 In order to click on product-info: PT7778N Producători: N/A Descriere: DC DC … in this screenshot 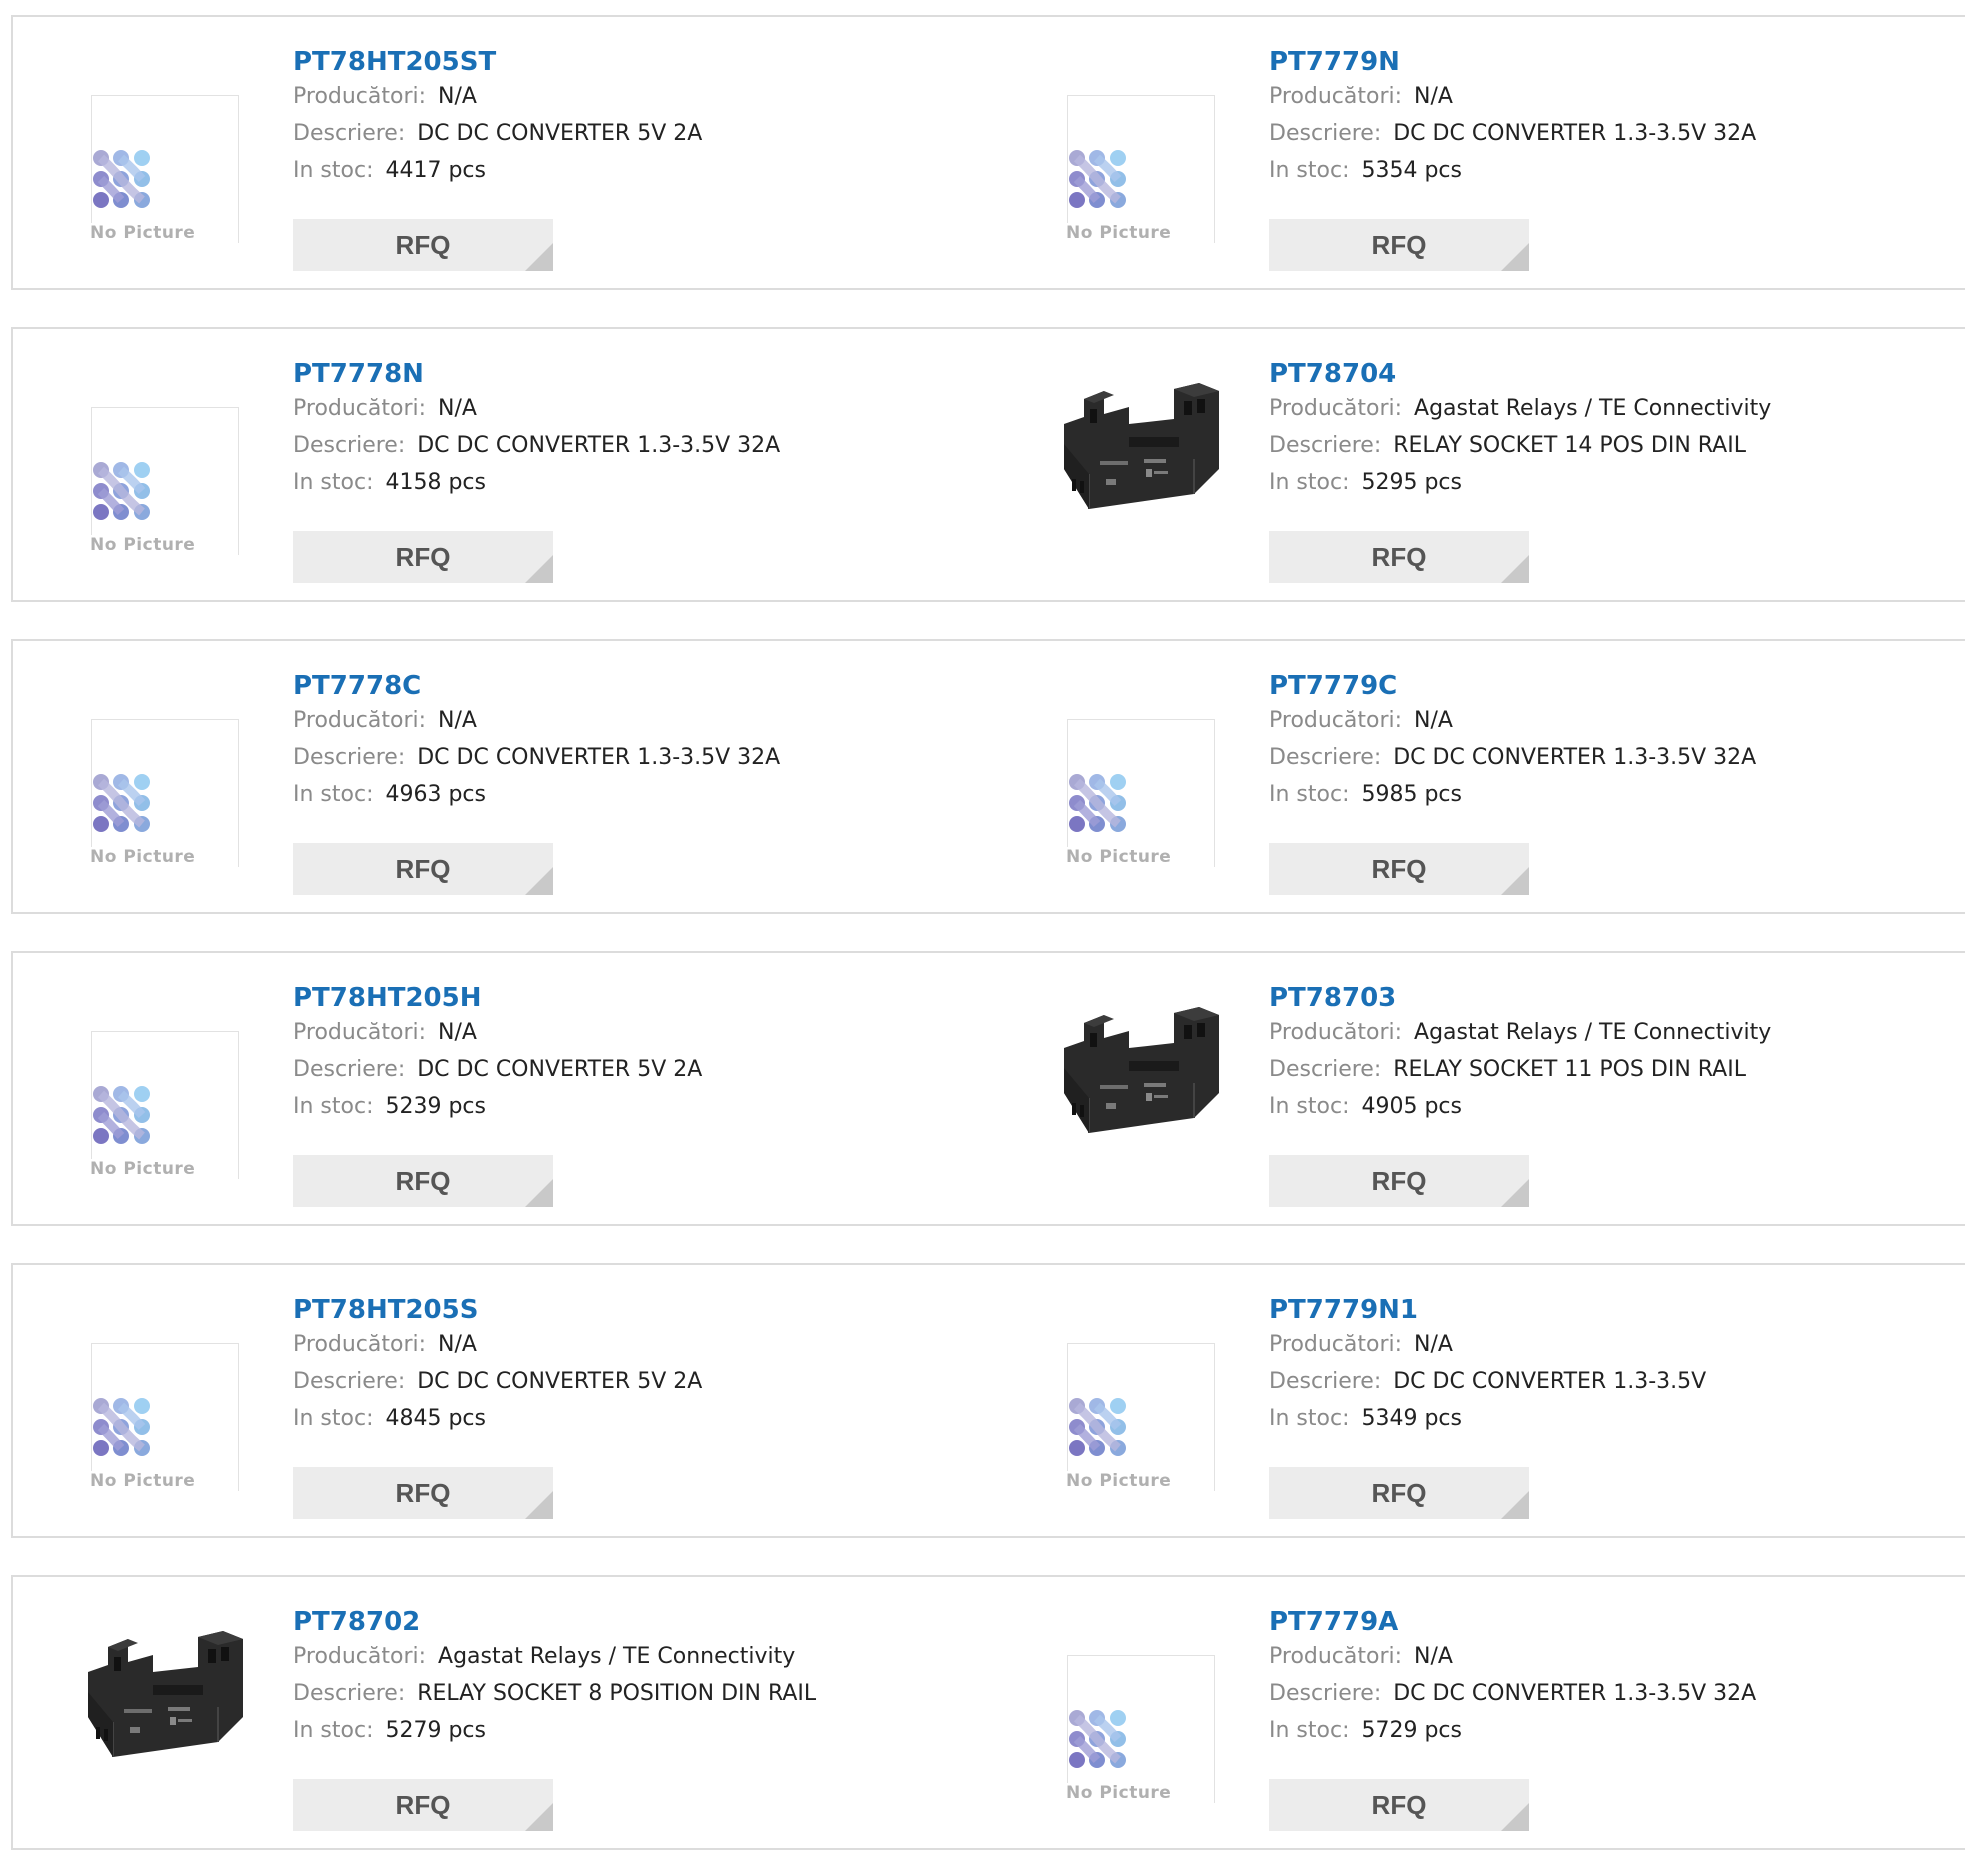, I will do `click(633, 430)`.